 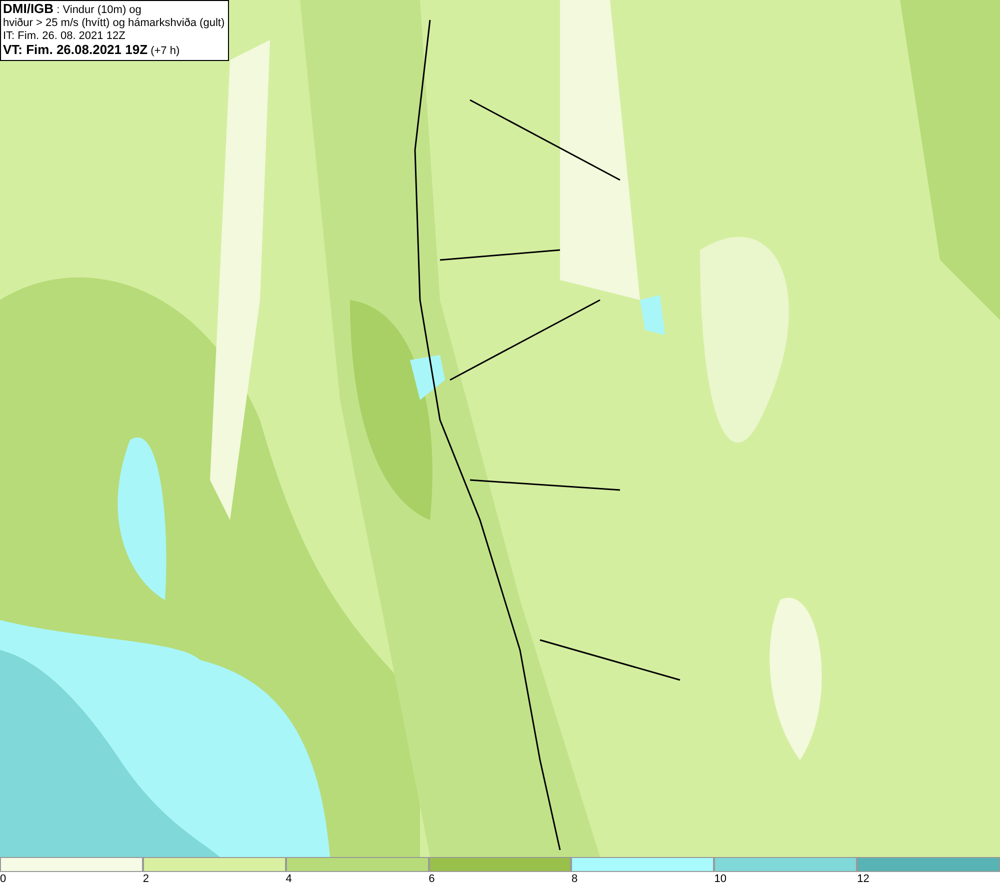 I want to click on map-info-text: VT: Fim. 26.08.2021 19Z (+7 h), so click(x=92, y=50).